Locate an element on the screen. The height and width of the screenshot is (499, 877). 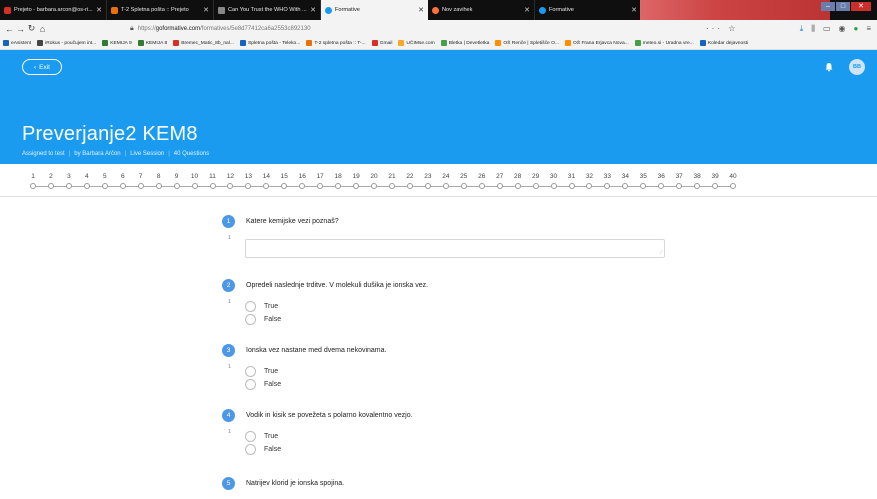
question-jump-24: 24 is located at coordinates (446, 176).